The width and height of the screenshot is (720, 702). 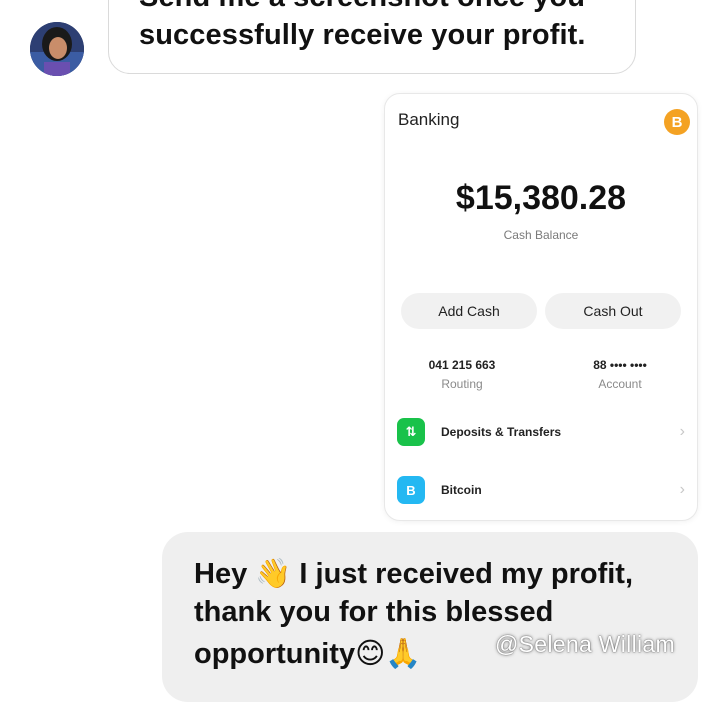 I want to click on bitcoin-row: B Bitcoin ›, so click(x=541, y=490).